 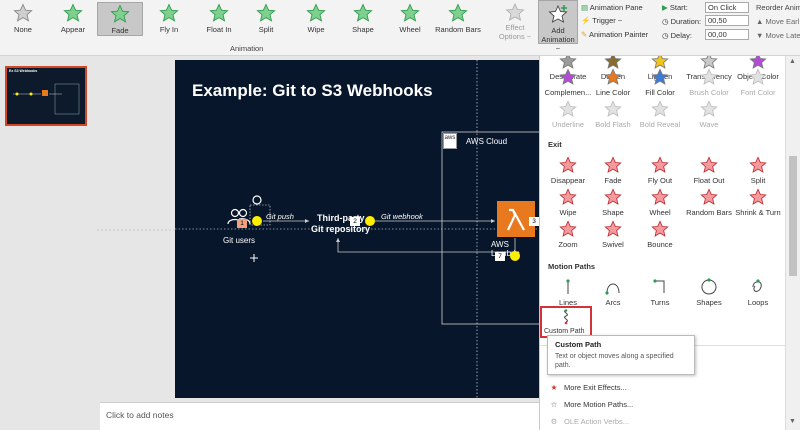 What do you see at coordinates (568, 170) in the screenshot?
I see `exit-item-disappear: Disappear` at bounding box center [568, 170].